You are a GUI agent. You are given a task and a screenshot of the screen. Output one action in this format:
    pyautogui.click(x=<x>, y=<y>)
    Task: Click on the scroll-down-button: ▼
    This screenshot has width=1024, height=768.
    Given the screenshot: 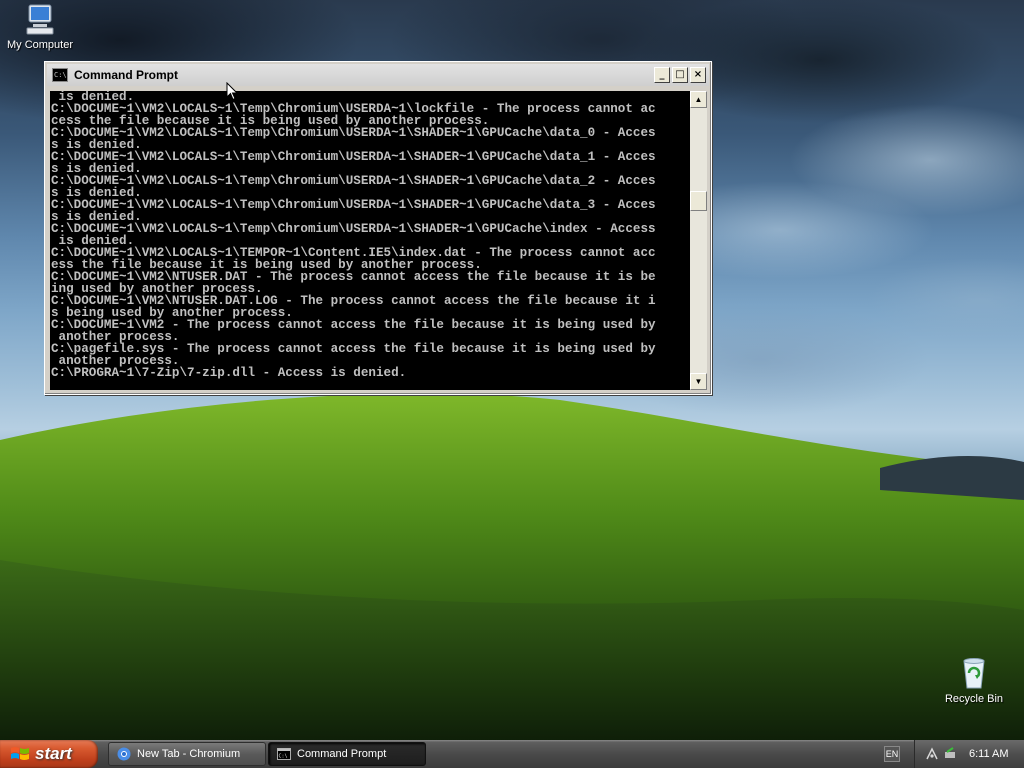 What is the action you would take?
    pyautogui.click(x=698, y=381)
    